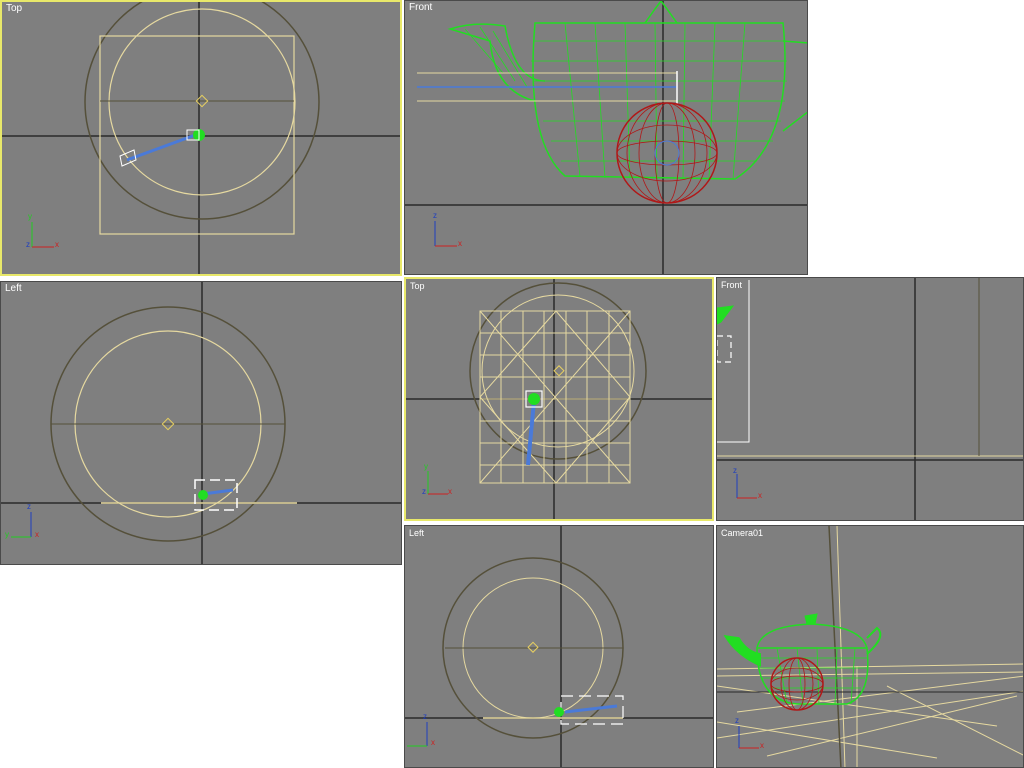 The width and height of the screenshot is (1024, 768). Describe the element at coordinates (762, 745) in the screenshot. I see `axis-x-label-camera-b: x` at that location.